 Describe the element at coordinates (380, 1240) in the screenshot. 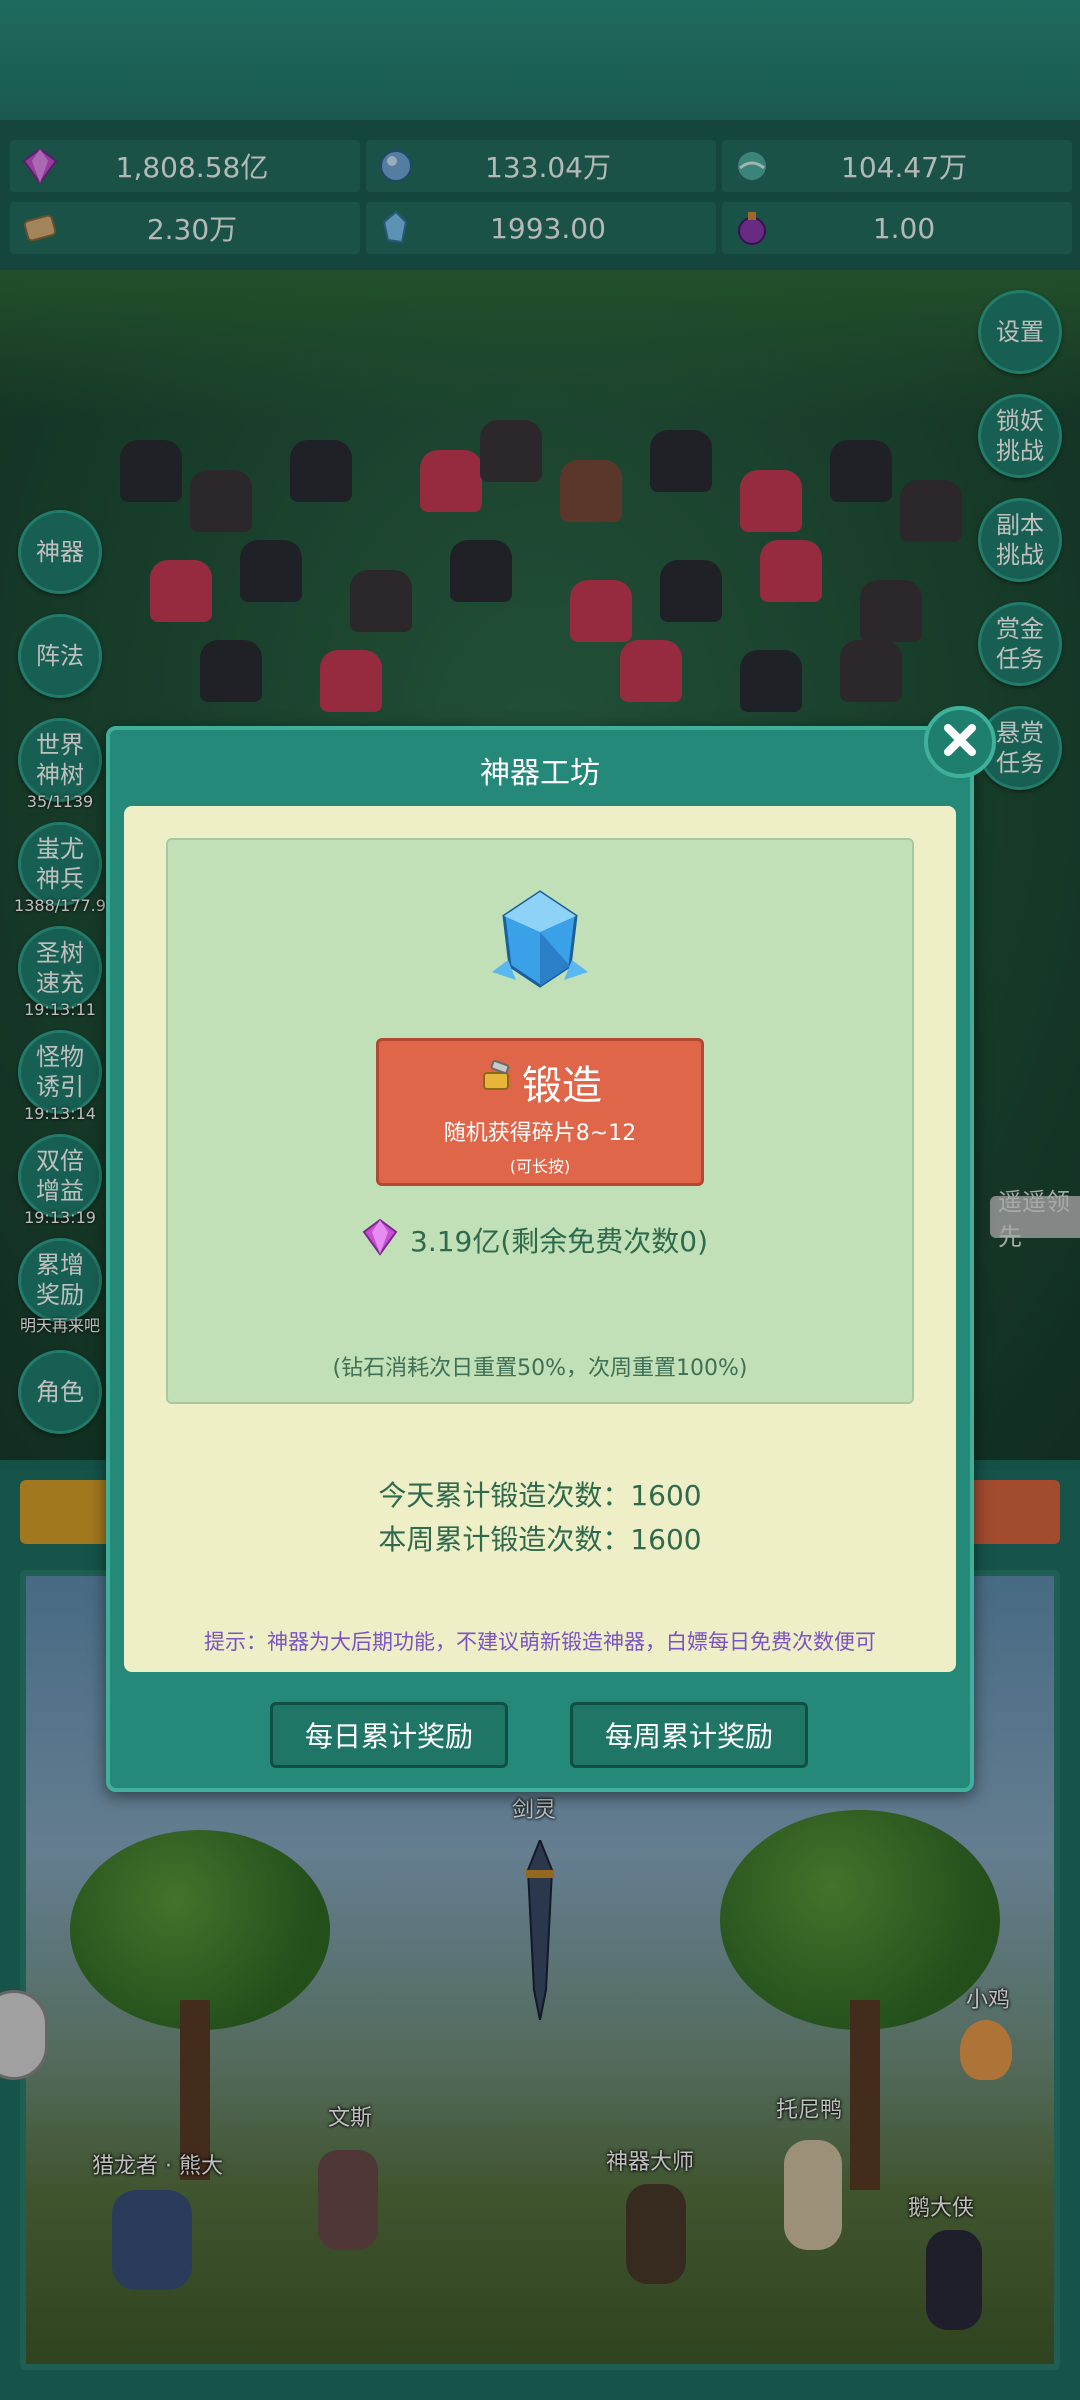

I see `purple-gem-icon` at that location.